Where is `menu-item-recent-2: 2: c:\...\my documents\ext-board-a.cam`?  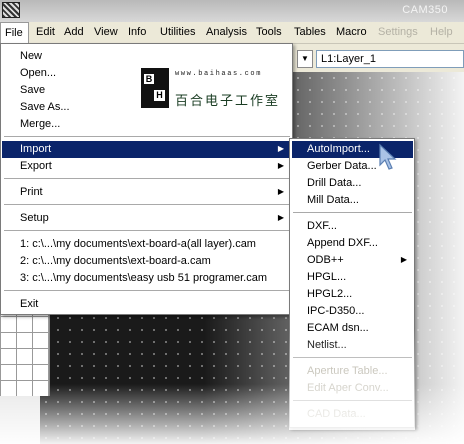
menu-item-recent-2: 2: c:\...\my documents\ext-board-a.cam is located at coordinates (147, 261).